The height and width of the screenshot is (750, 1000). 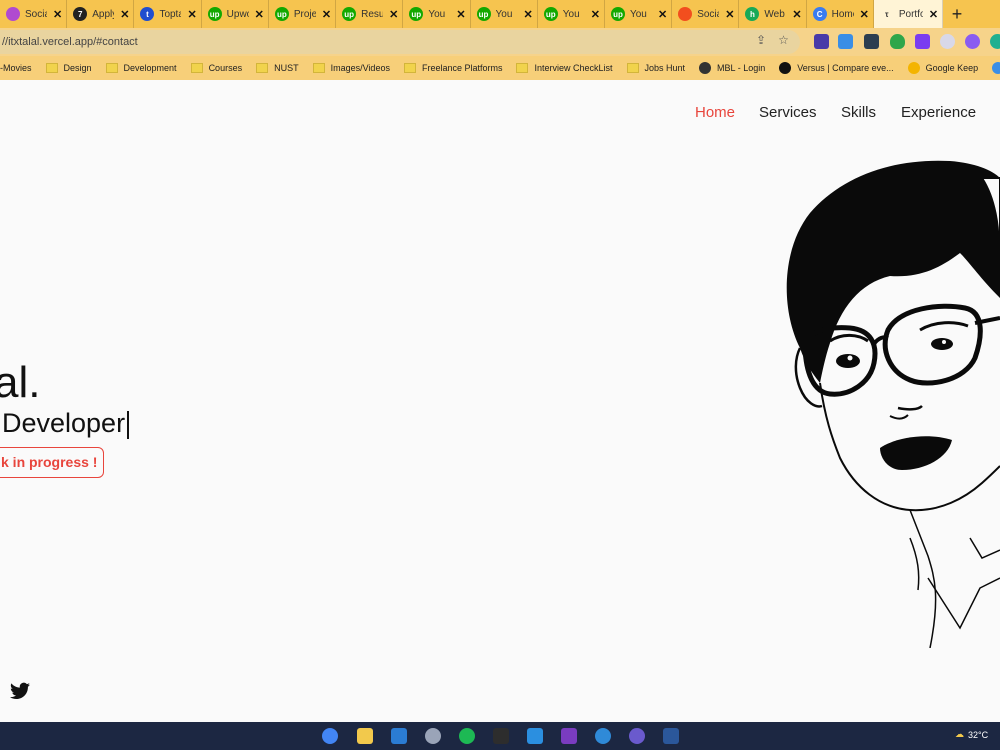 What do you see at coordinates (840, 14) in the screenshot?
I see `browser-tab: C Home ✕` at bounding box center [840, 14].